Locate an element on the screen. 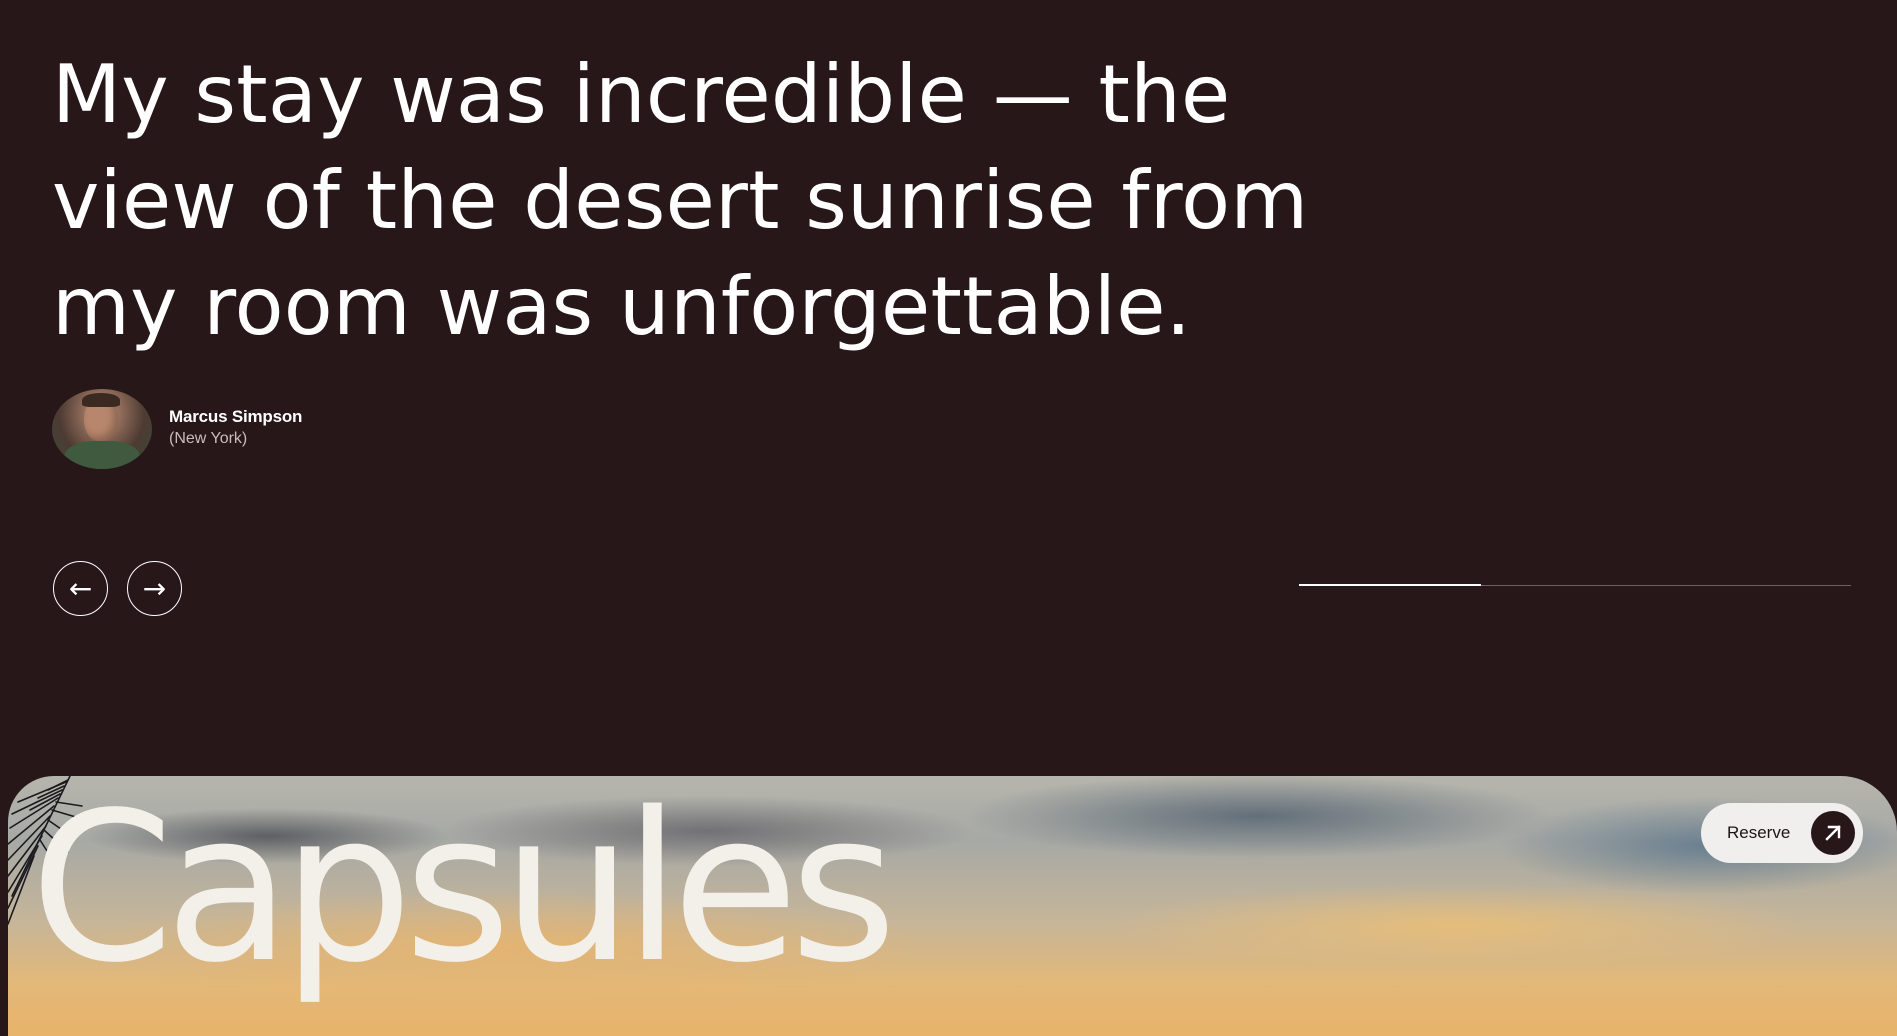 The width and height of the screenshot is (1897, 1036). author-location: (New York) is located at coordinates (208, 438).